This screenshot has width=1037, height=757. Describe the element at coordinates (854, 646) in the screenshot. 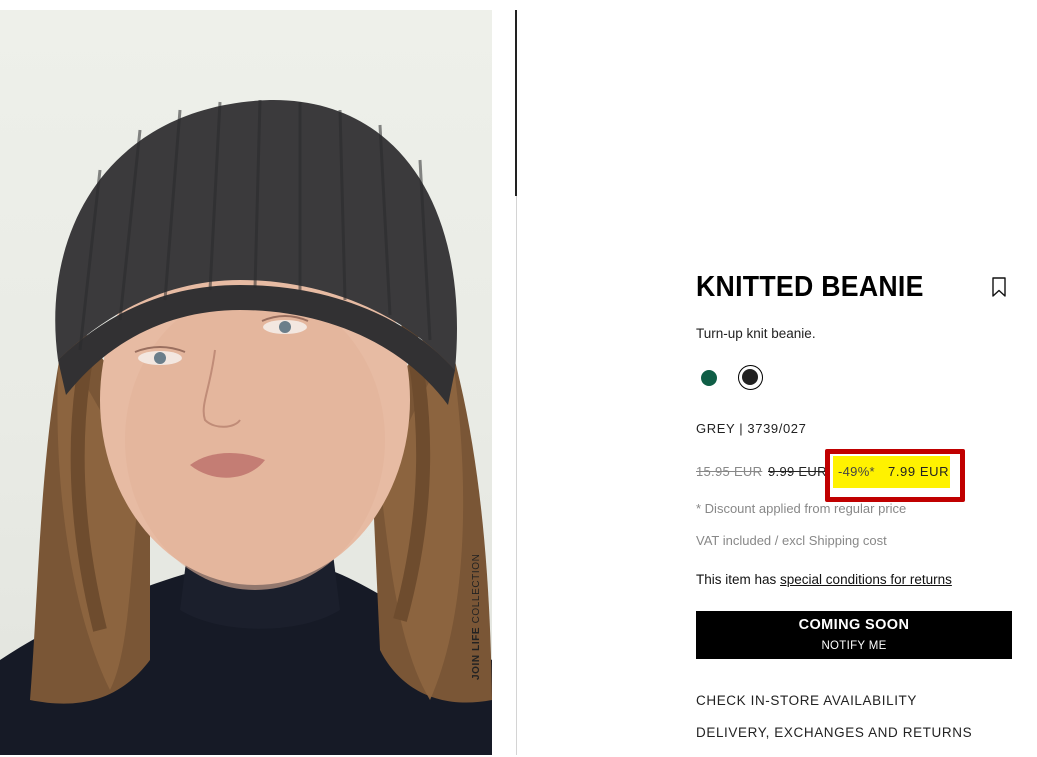

I see `cta-sub-label: NOTIFY ME` at that location.